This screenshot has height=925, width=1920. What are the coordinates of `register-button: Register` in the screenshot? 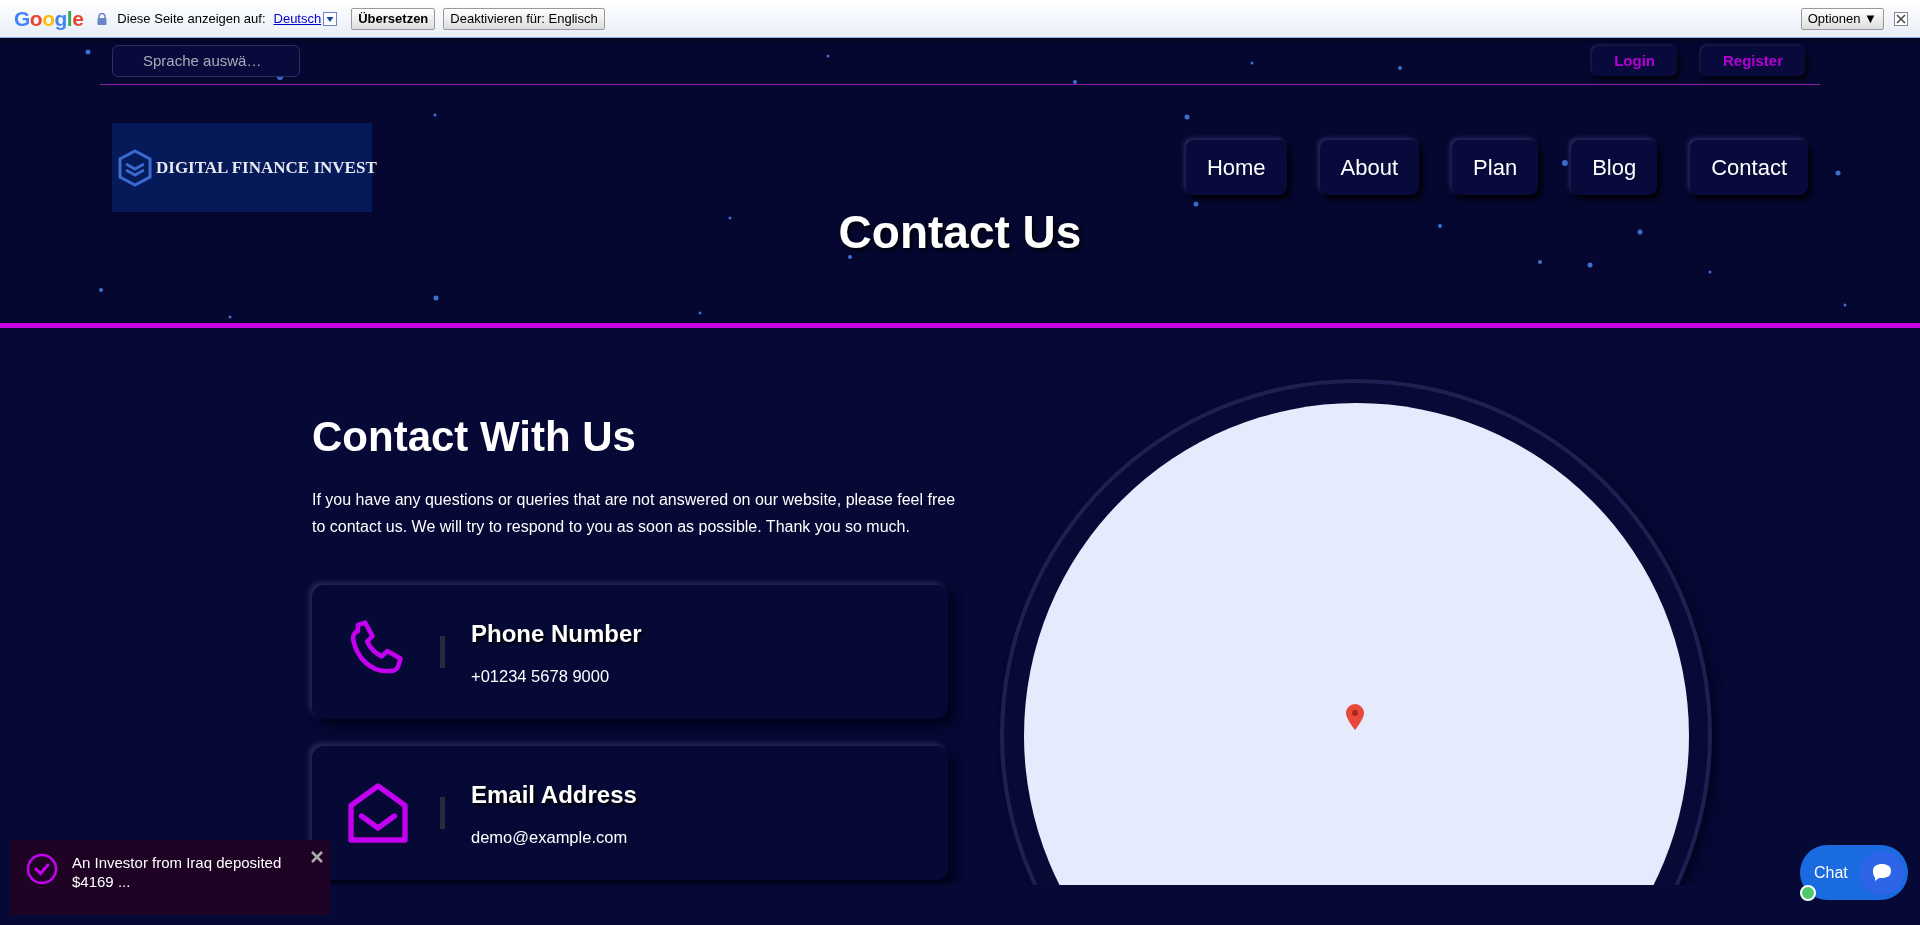 It's located at (1752, 61).